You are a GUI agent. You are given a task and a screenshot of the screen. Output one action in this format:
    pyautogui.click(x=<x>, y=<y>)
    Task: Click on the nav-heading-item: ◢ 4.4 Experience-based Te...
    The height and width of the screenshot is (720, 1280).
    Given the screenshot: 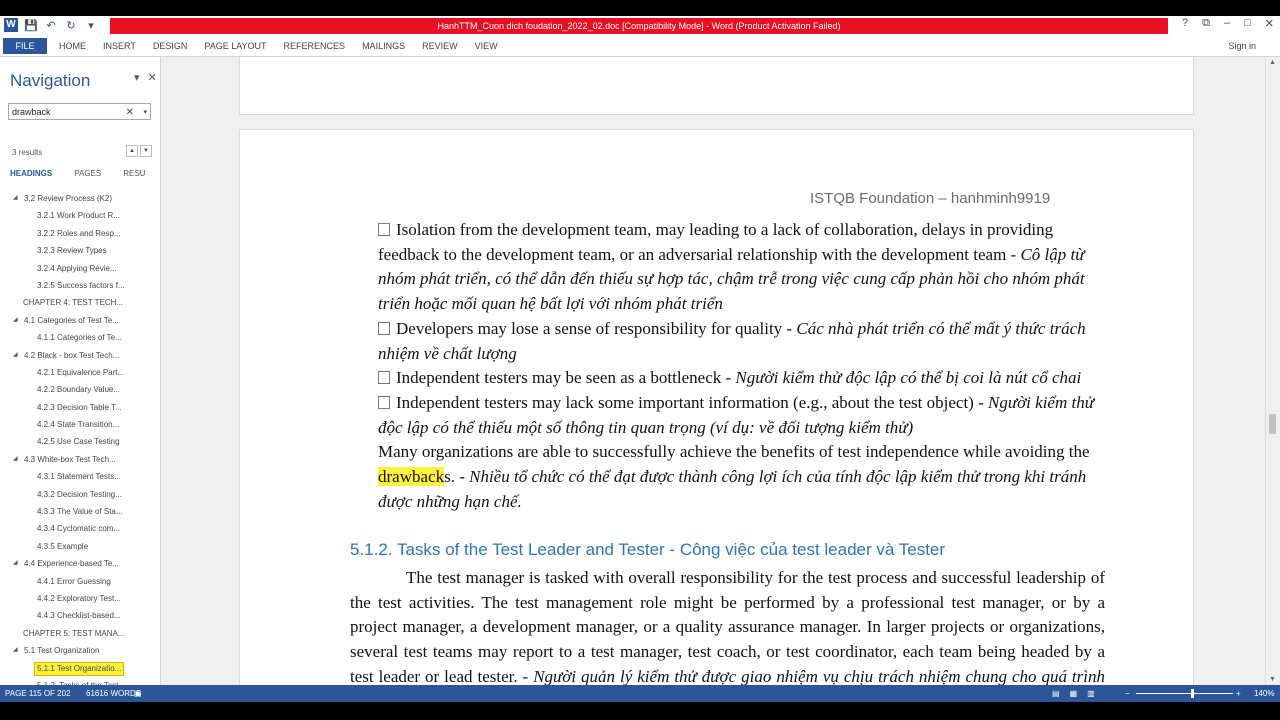 What is the action you would take?
    pyautogui.click(x=80, y=563)
    